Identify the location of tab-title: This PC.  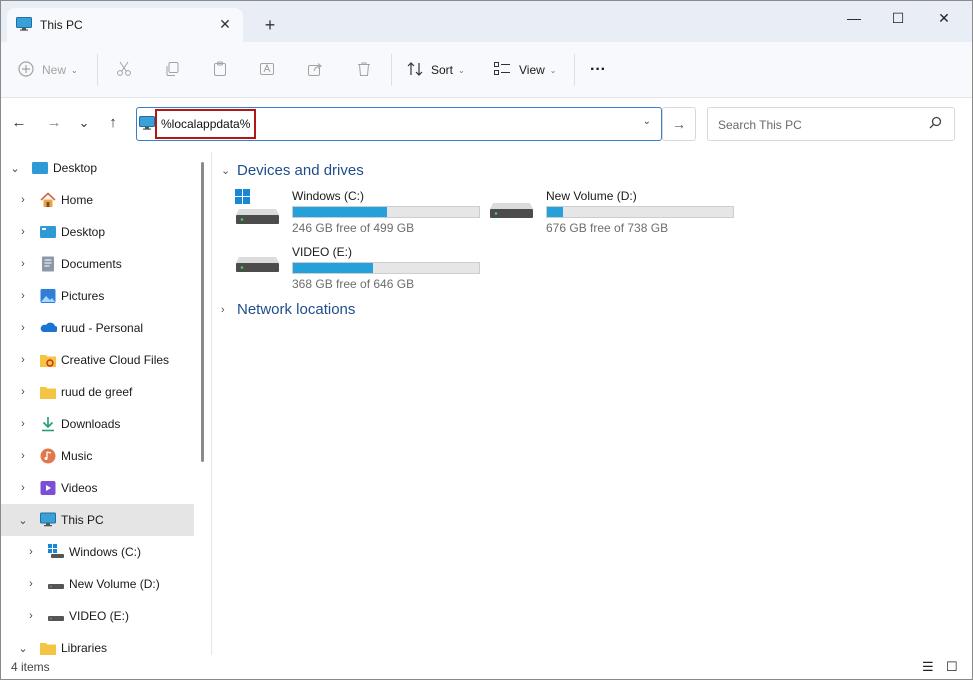
(61, 25).